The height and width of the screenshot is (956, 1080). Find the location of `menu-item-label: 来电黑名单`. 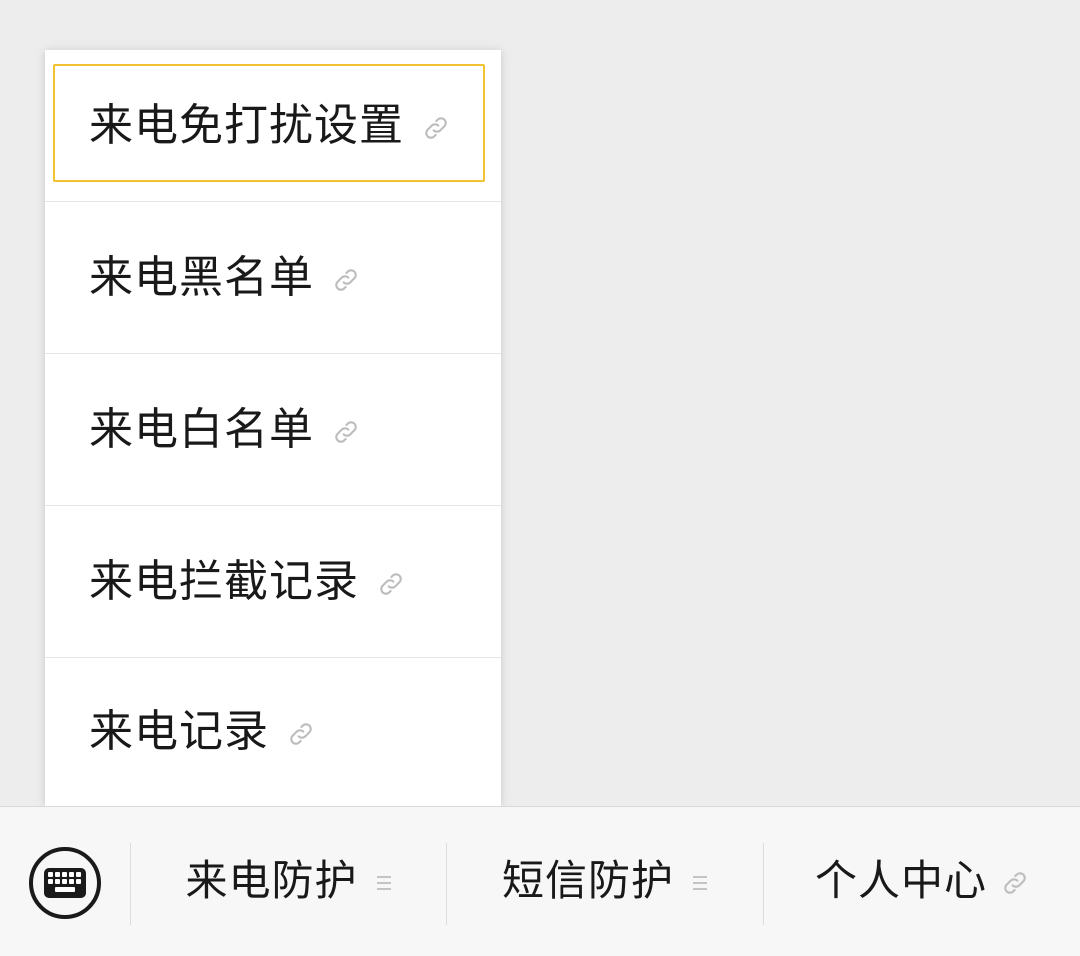

menu-item-label: 来电黑名单 is located at coordinates (201, 277).